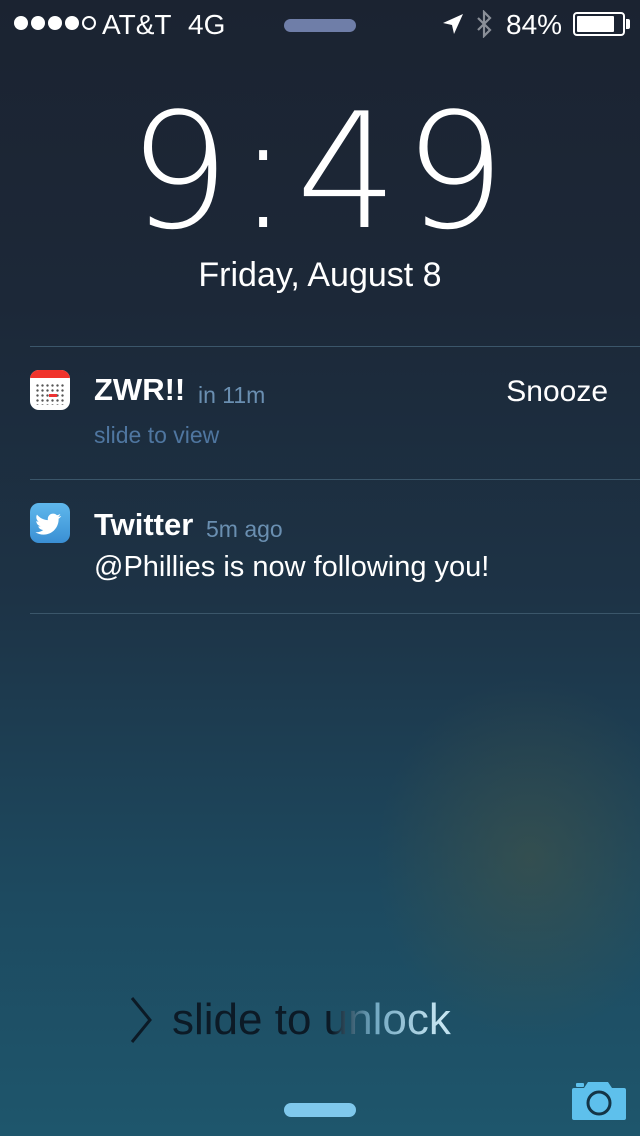  Describe the element at coordinates (140, 389) in the screenshot. I see `notification-title: ZWR!!` at that location.